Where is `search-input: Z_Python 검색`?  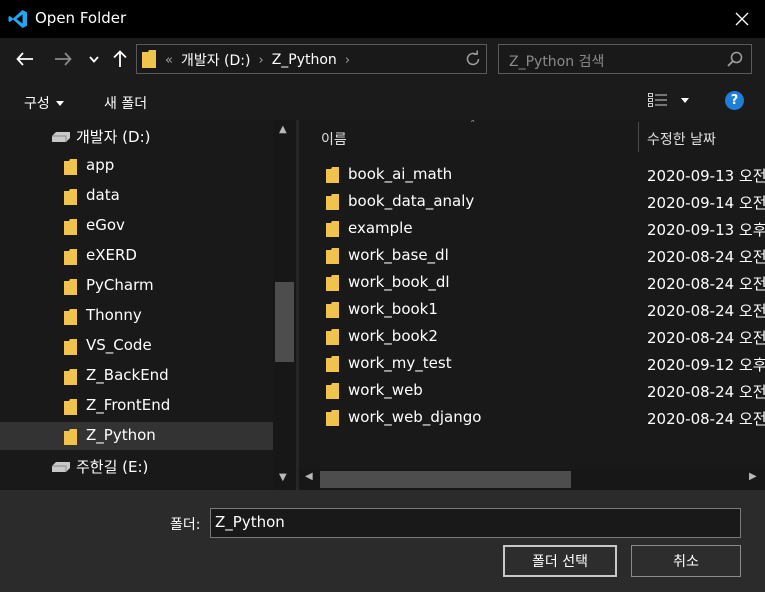
search-input: Z_Python 검색 is located at coordinates (625, 59).